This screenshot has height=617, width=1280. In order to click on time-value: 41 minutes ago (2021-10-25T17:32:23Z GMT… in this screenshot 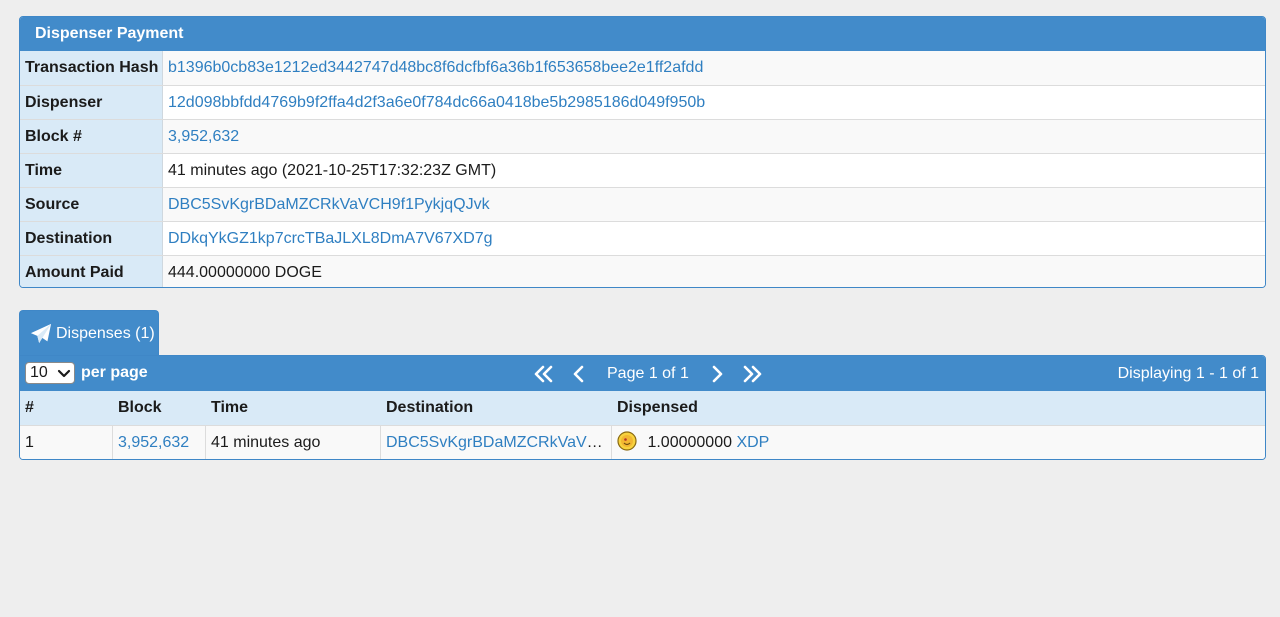, I will do `click(332, 170)`.